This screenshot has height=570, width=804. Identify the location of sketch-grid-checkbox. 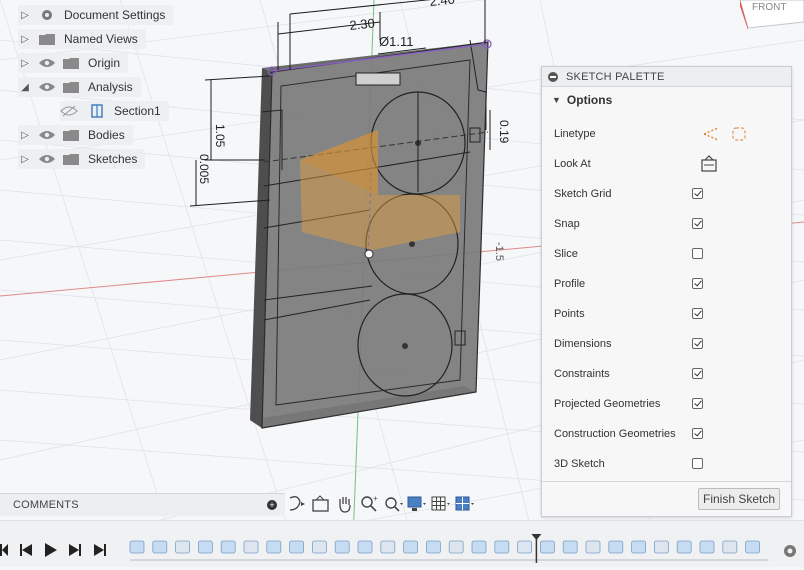
(697, 193).